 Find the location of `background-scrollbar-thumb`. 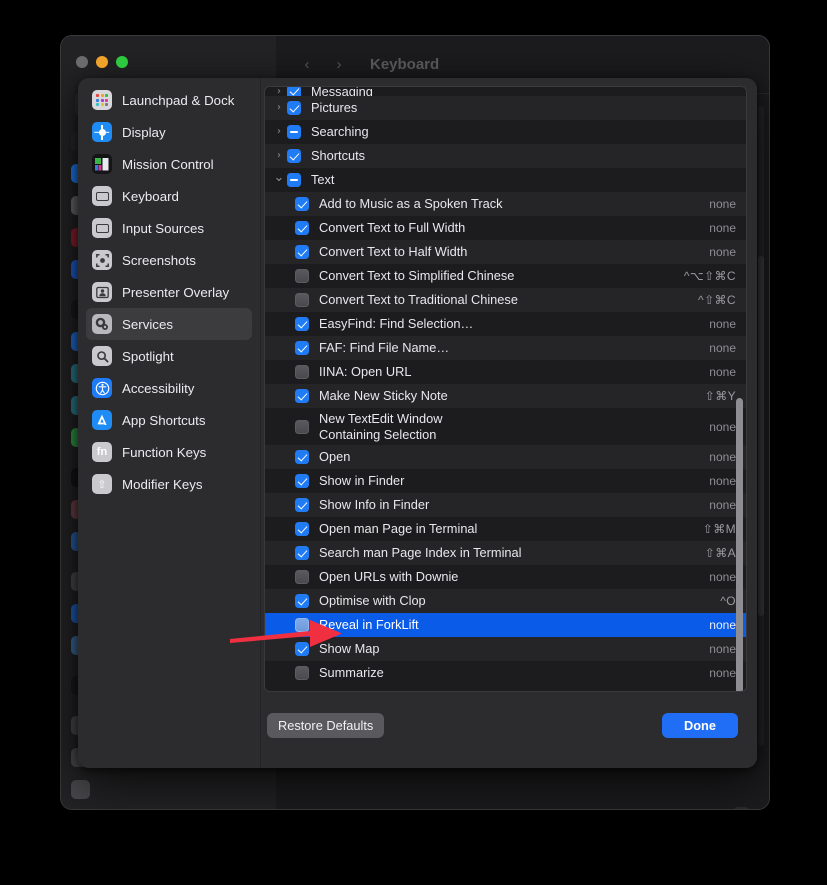

background-scrollbar-thumb is located at coordinates (761, 436).